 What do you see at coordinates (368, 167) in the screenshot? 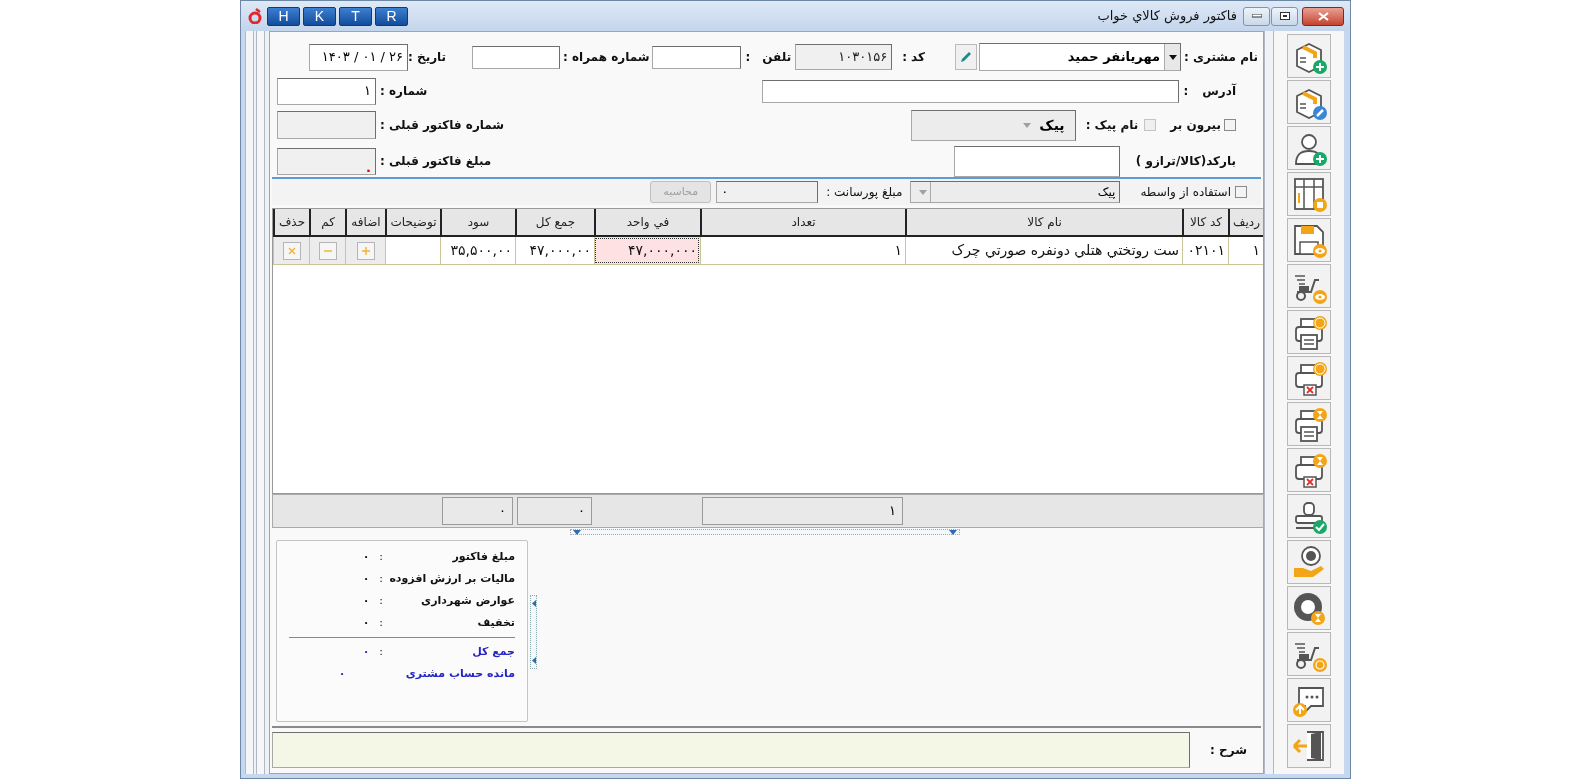
I see `field-value: .` at bounding box center [368, 167].